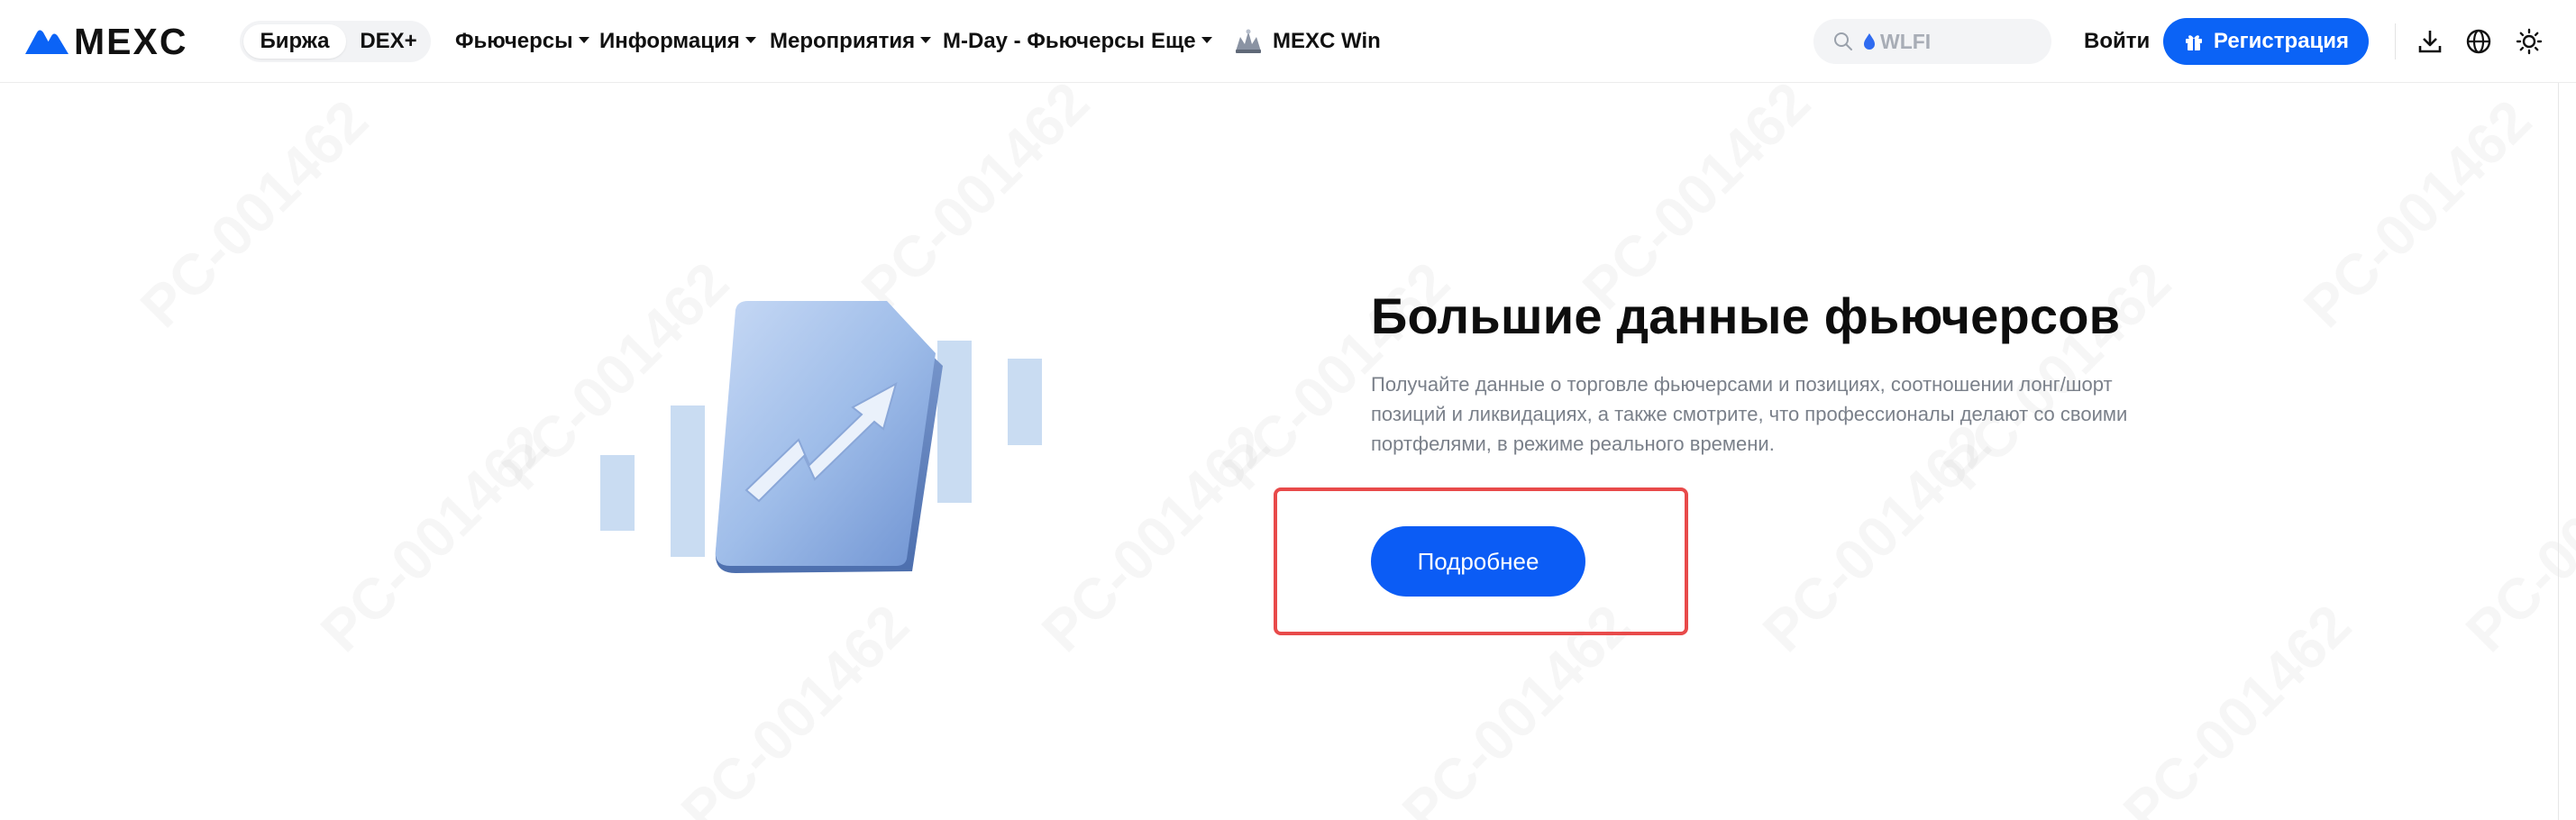 The image size is (2576, 820). I want to click on globe-icon, so click(2478, 42).